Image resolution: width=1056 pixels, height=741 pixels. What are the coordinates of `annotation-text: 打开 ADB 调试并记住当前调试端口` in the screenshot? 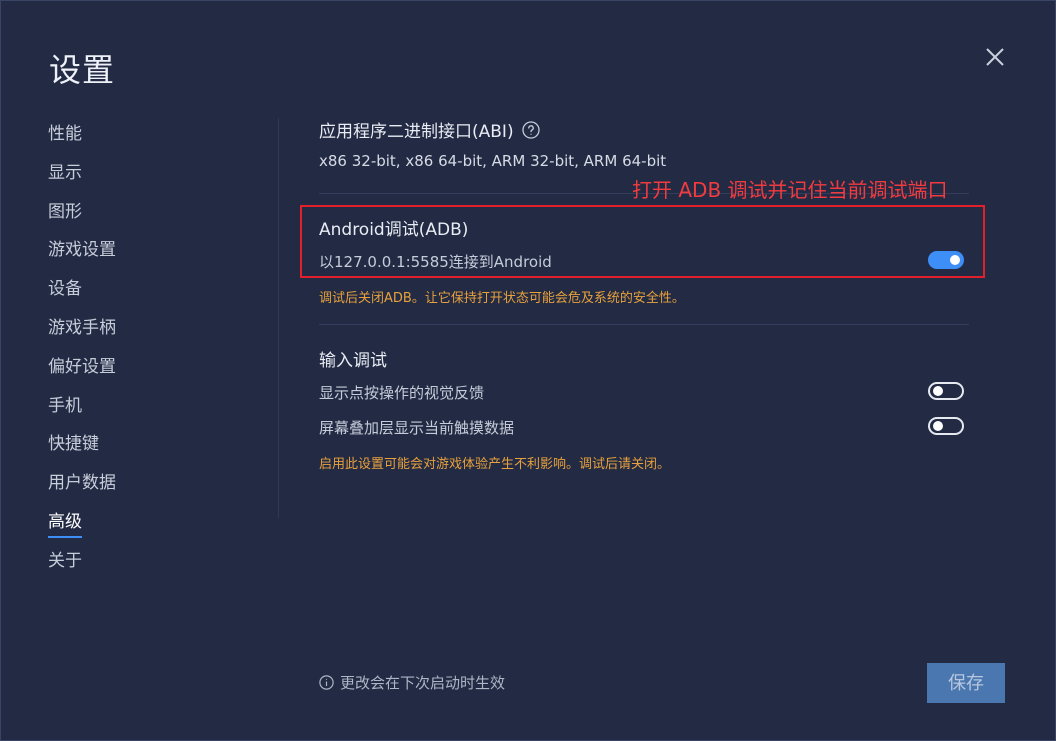 It's located at (790, 190).